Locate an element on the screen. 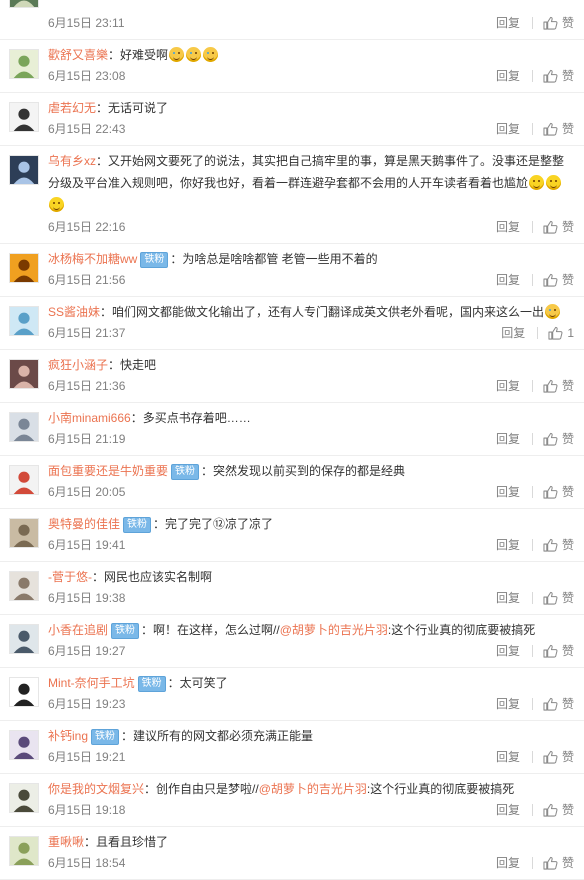 The width and height of the screenshot is (584, 880). comment-meta: 6月15日 19:41 回复 赞 is located at coordinates (311, 545).